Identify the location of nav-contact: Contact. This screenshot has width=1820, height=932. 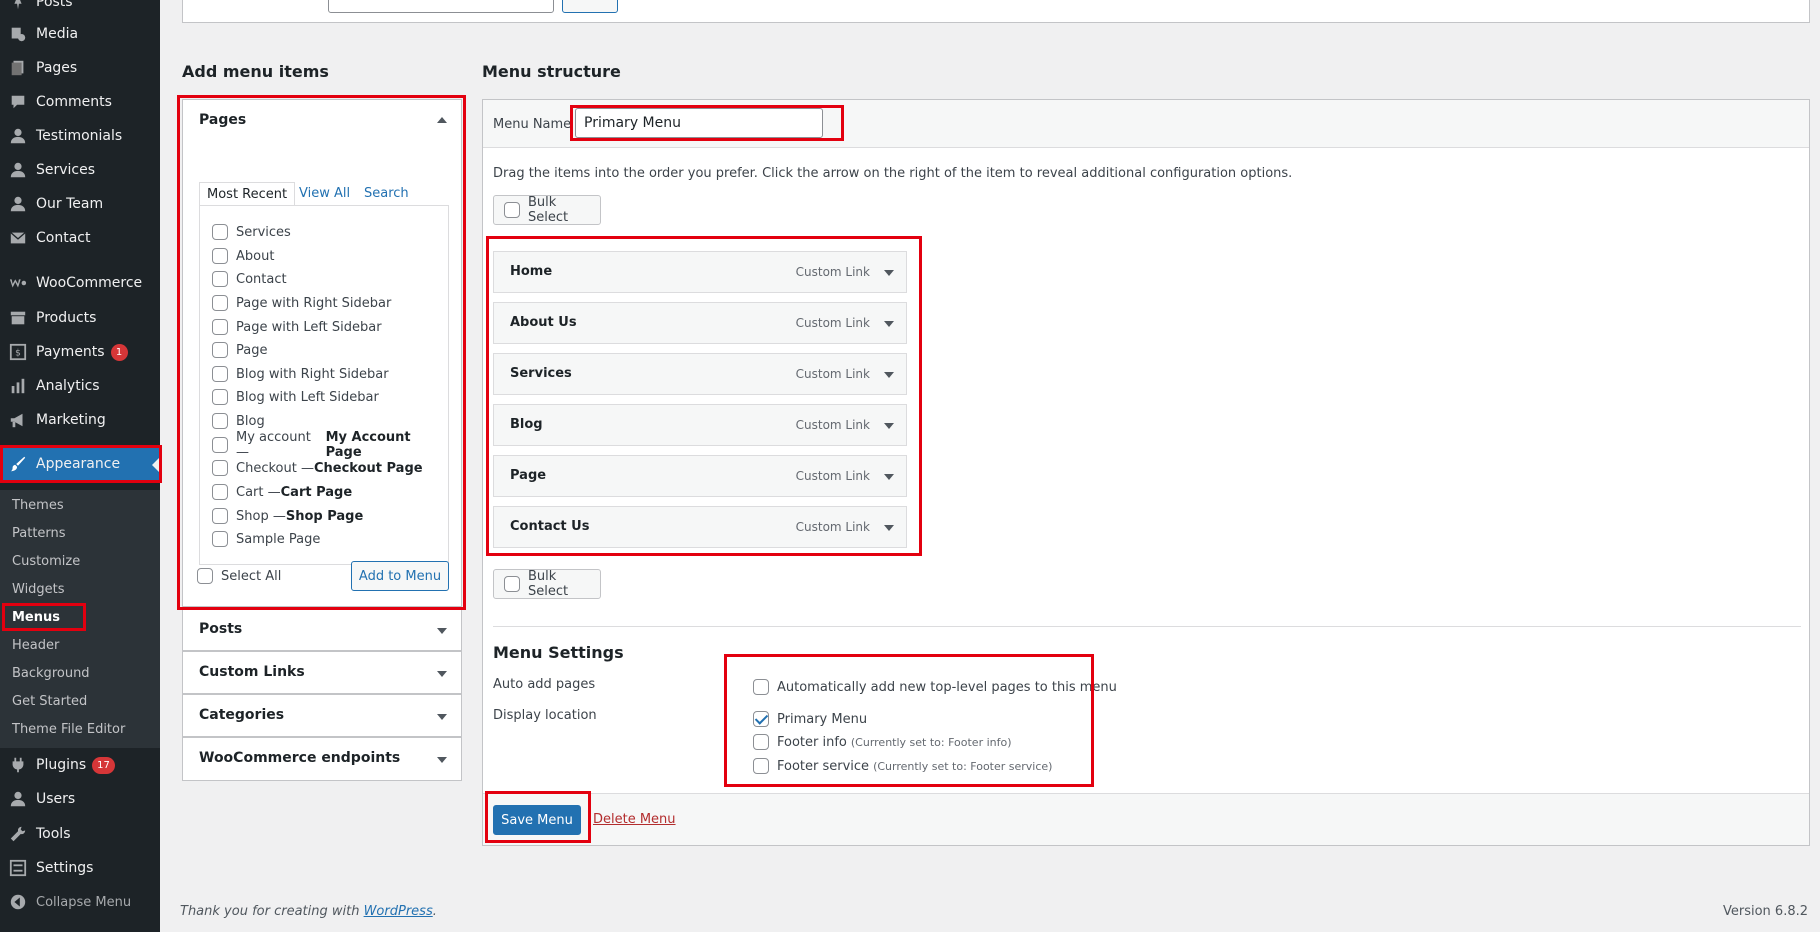
(80, 238).